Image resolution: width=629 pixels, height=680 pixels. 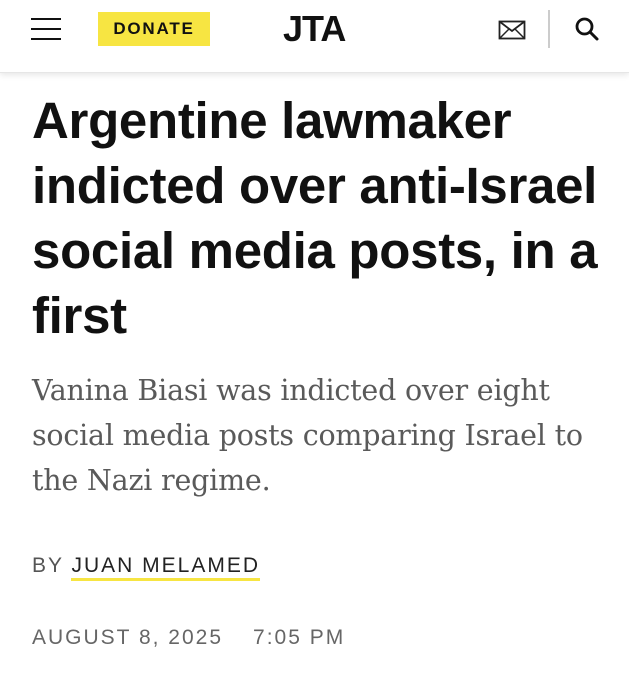 What do you see at coordinates (47, 30) in the screenshot?
I see `hamburger-menu-icon` at bounding box center [47, 30].